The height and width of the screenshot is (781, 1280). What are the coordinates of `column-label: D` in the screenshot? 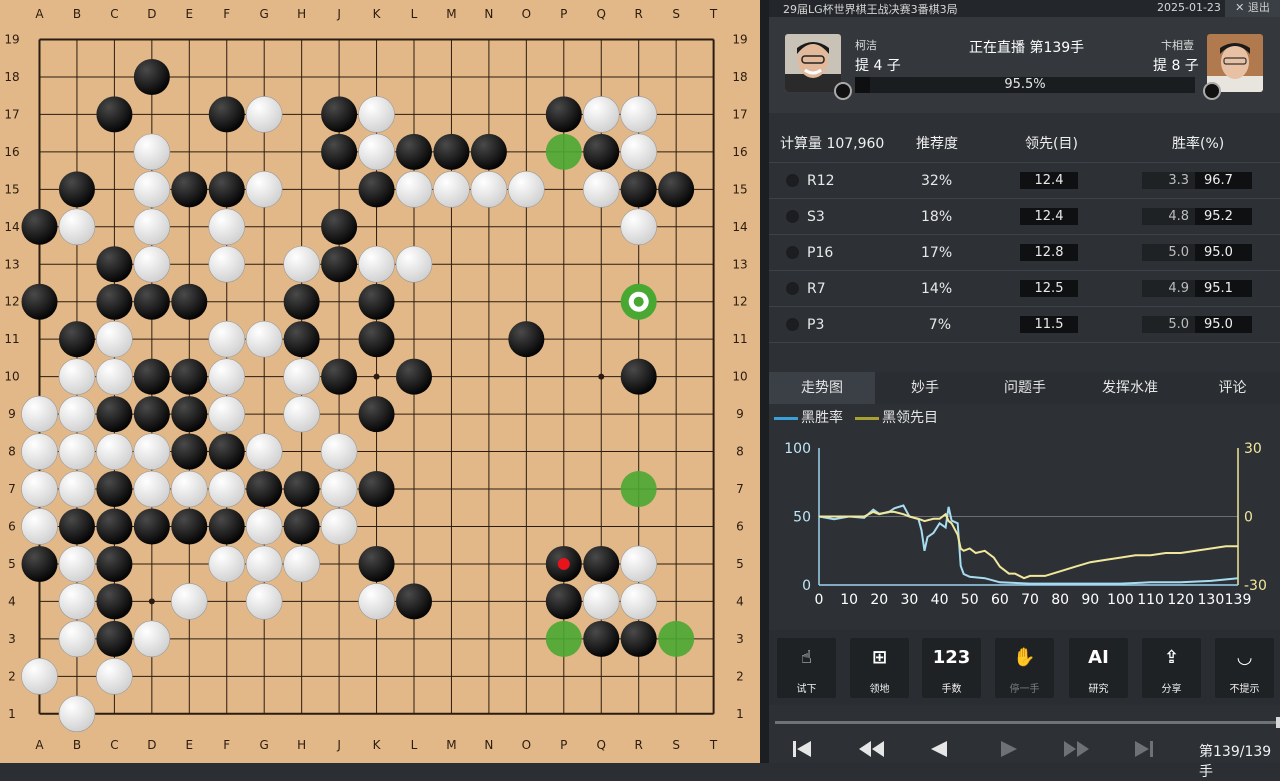 It's located at (151, 14).